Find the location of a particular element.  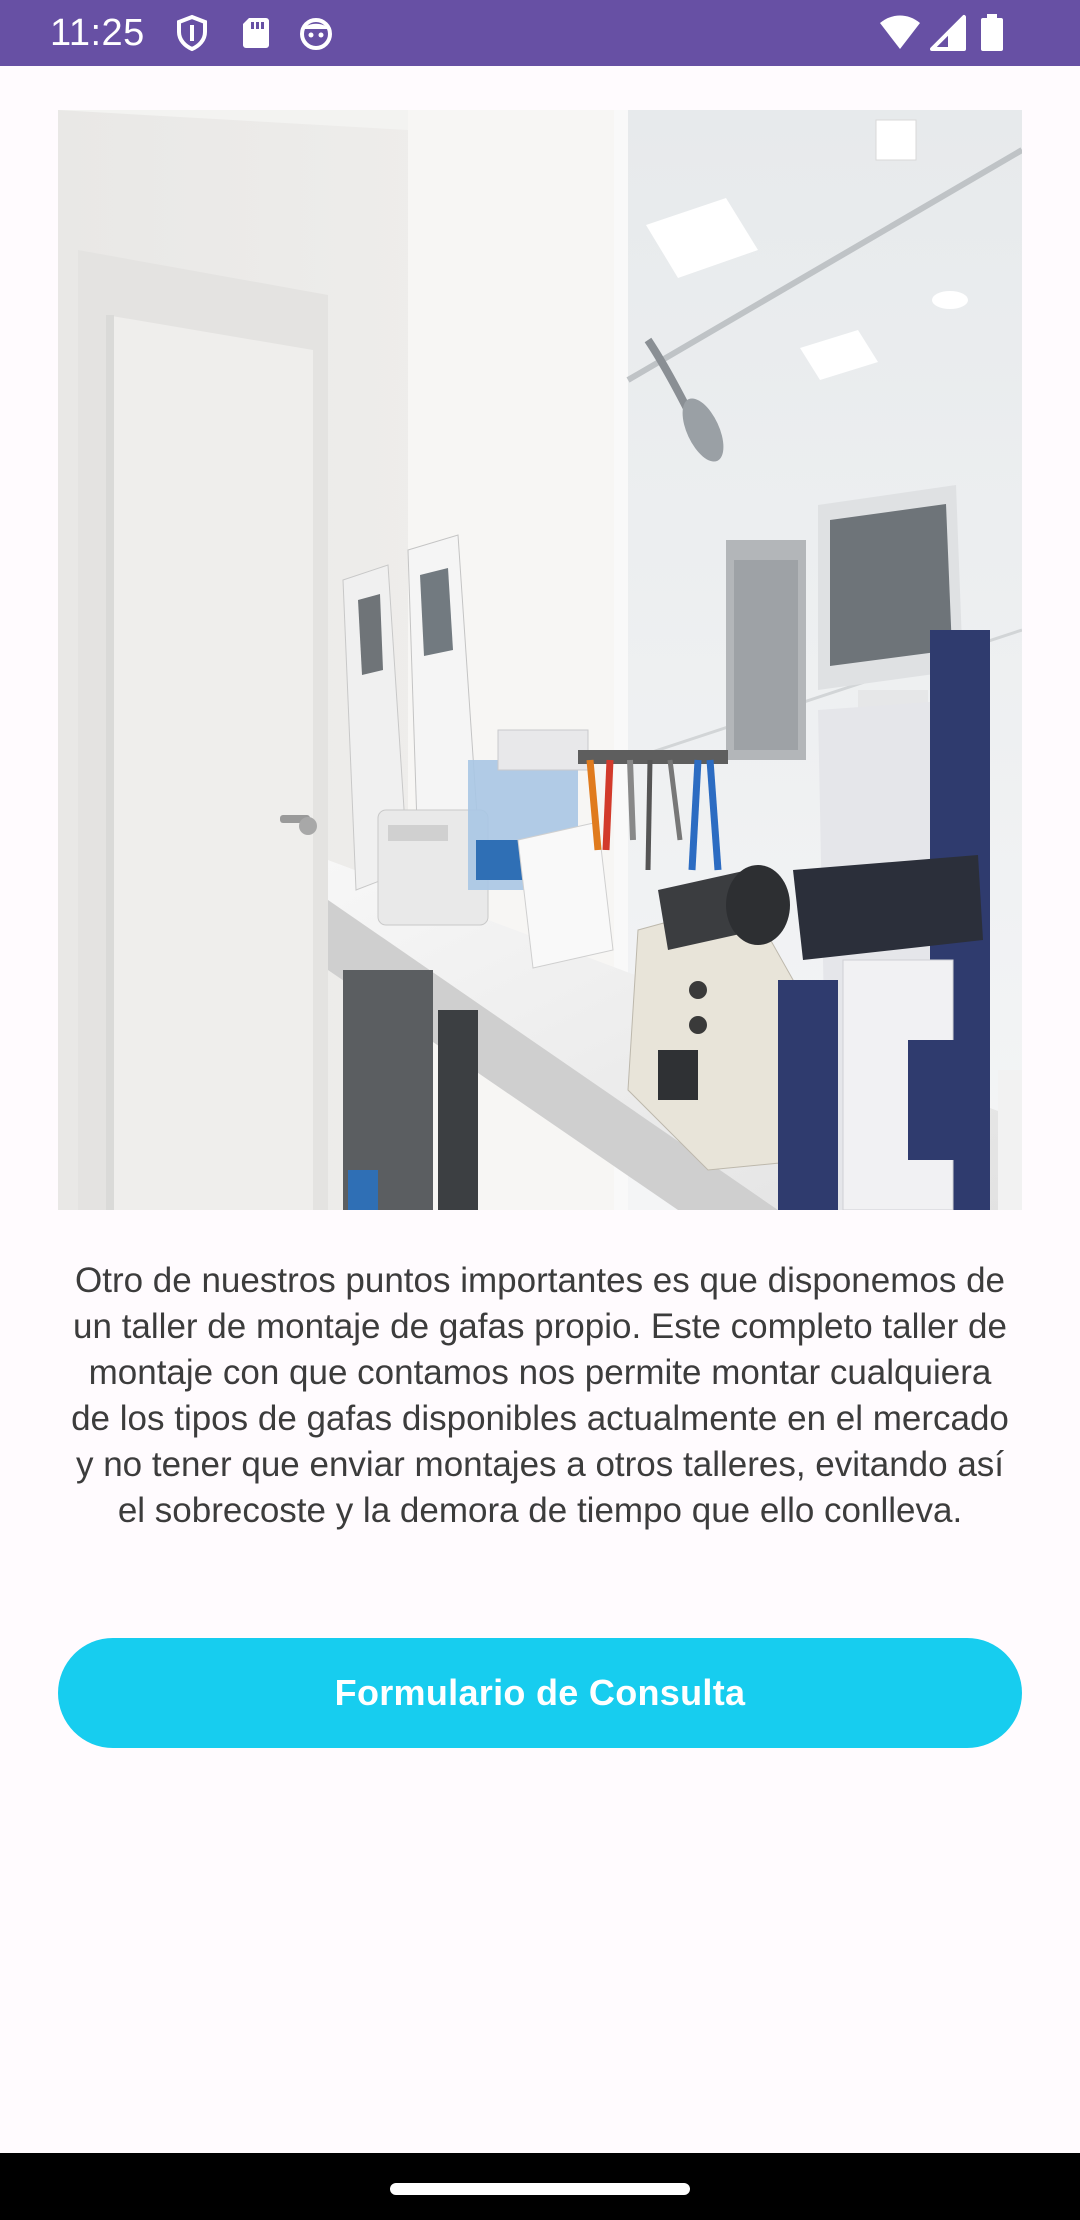

wifi-icon is located at coordinates (900, 33).